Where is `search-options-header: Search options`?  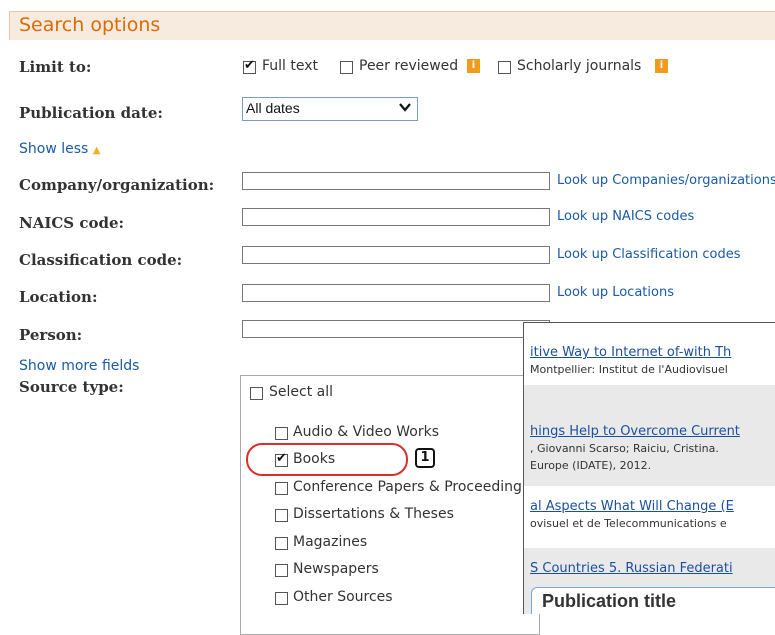
search-options-header: Search options is located at coordinates (392, 25).